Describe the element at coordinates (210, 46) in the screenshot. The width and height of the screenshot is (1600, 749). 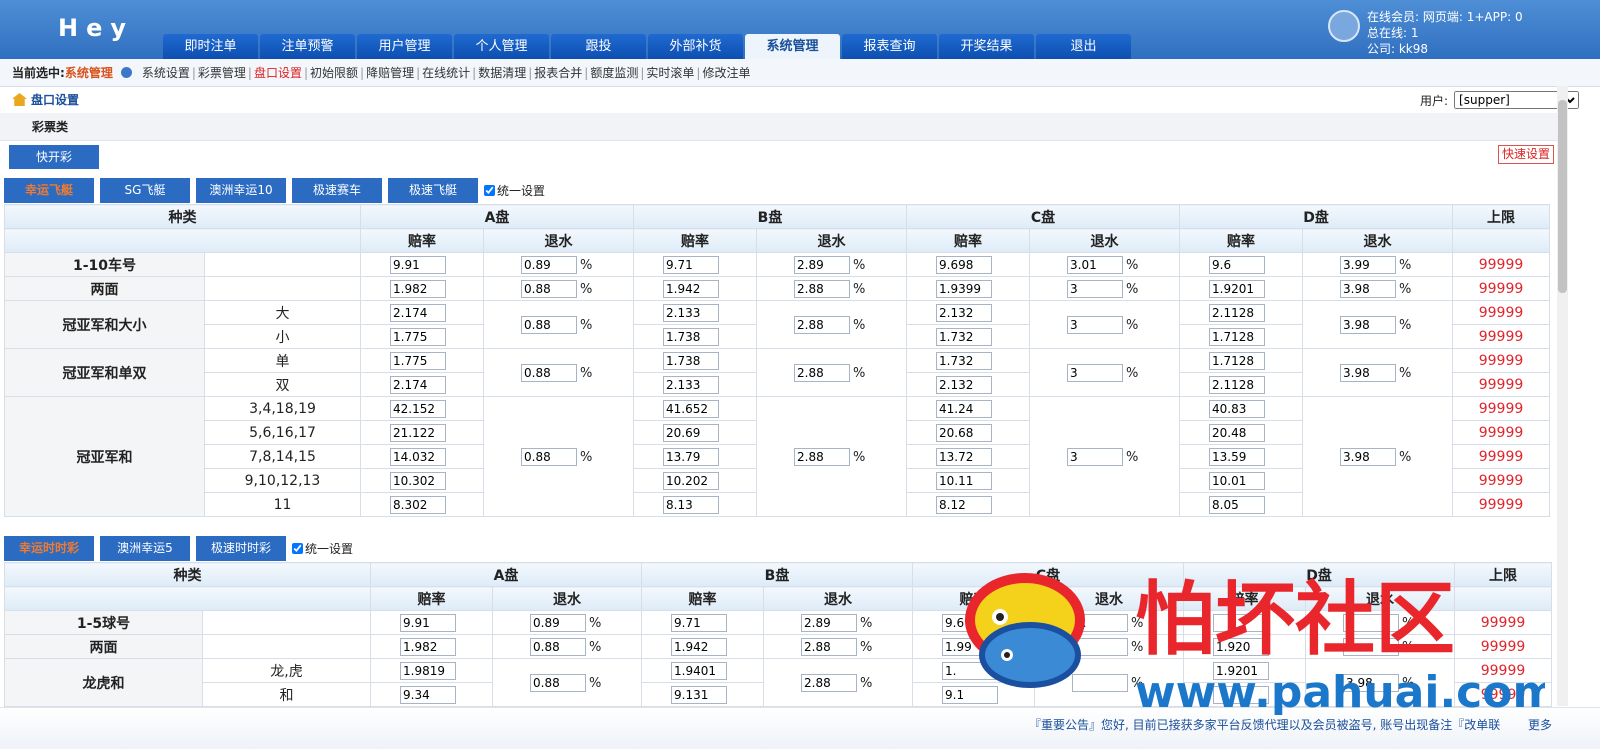
I see `nav-tab: 即时注单` at that location.